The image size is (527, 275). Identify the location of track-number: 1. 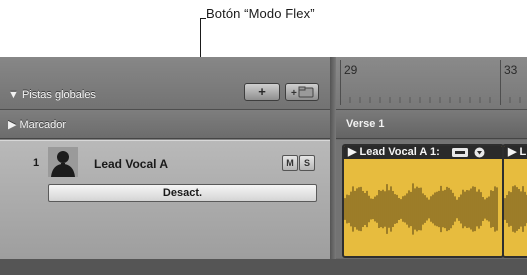
(36, 163).